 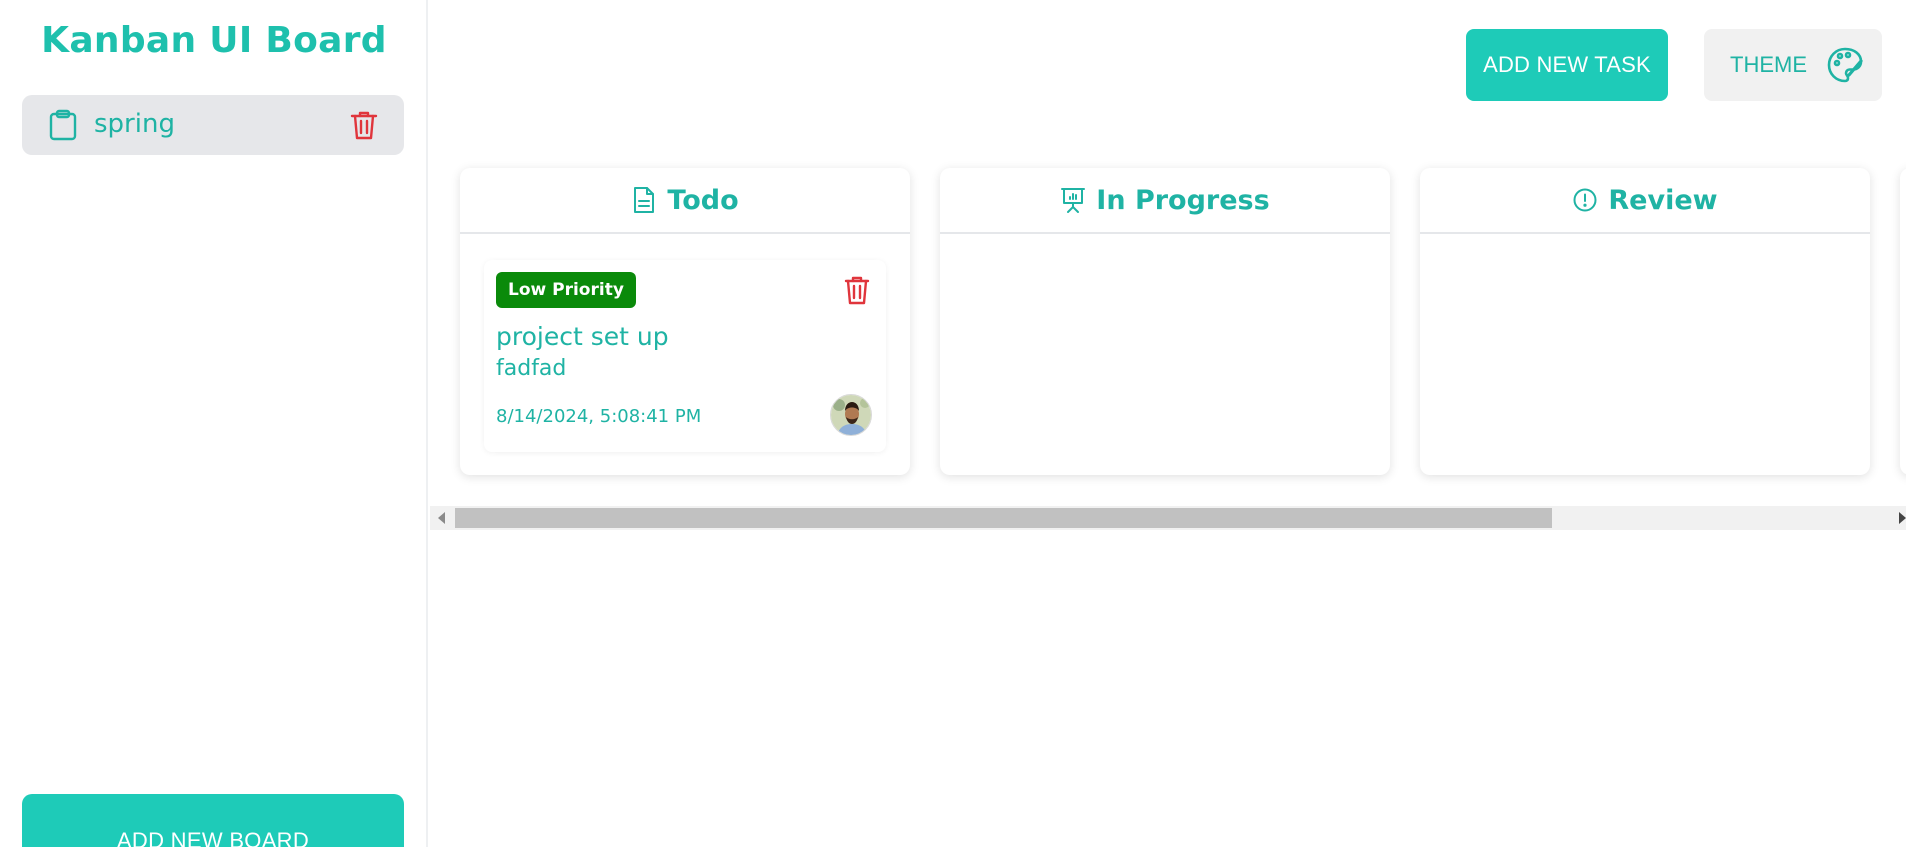 I want to click on clipboard-icon, so click(x=63, y=125).